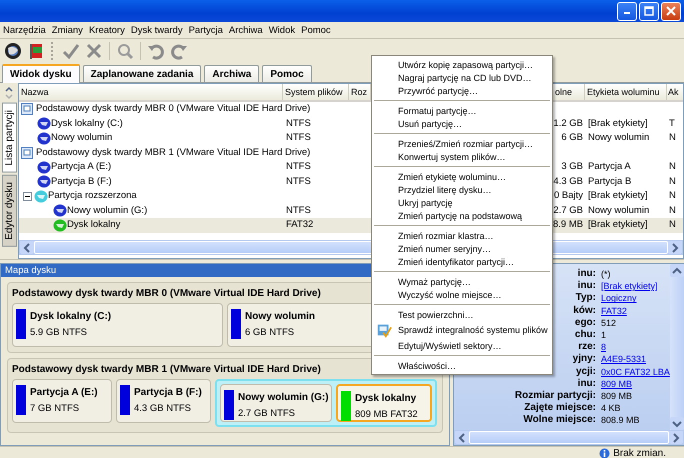  What do you see at coordinates (67, 30) in the screenshot?
I see `menu-item: Zmiany` at bounding box center [67, 30].